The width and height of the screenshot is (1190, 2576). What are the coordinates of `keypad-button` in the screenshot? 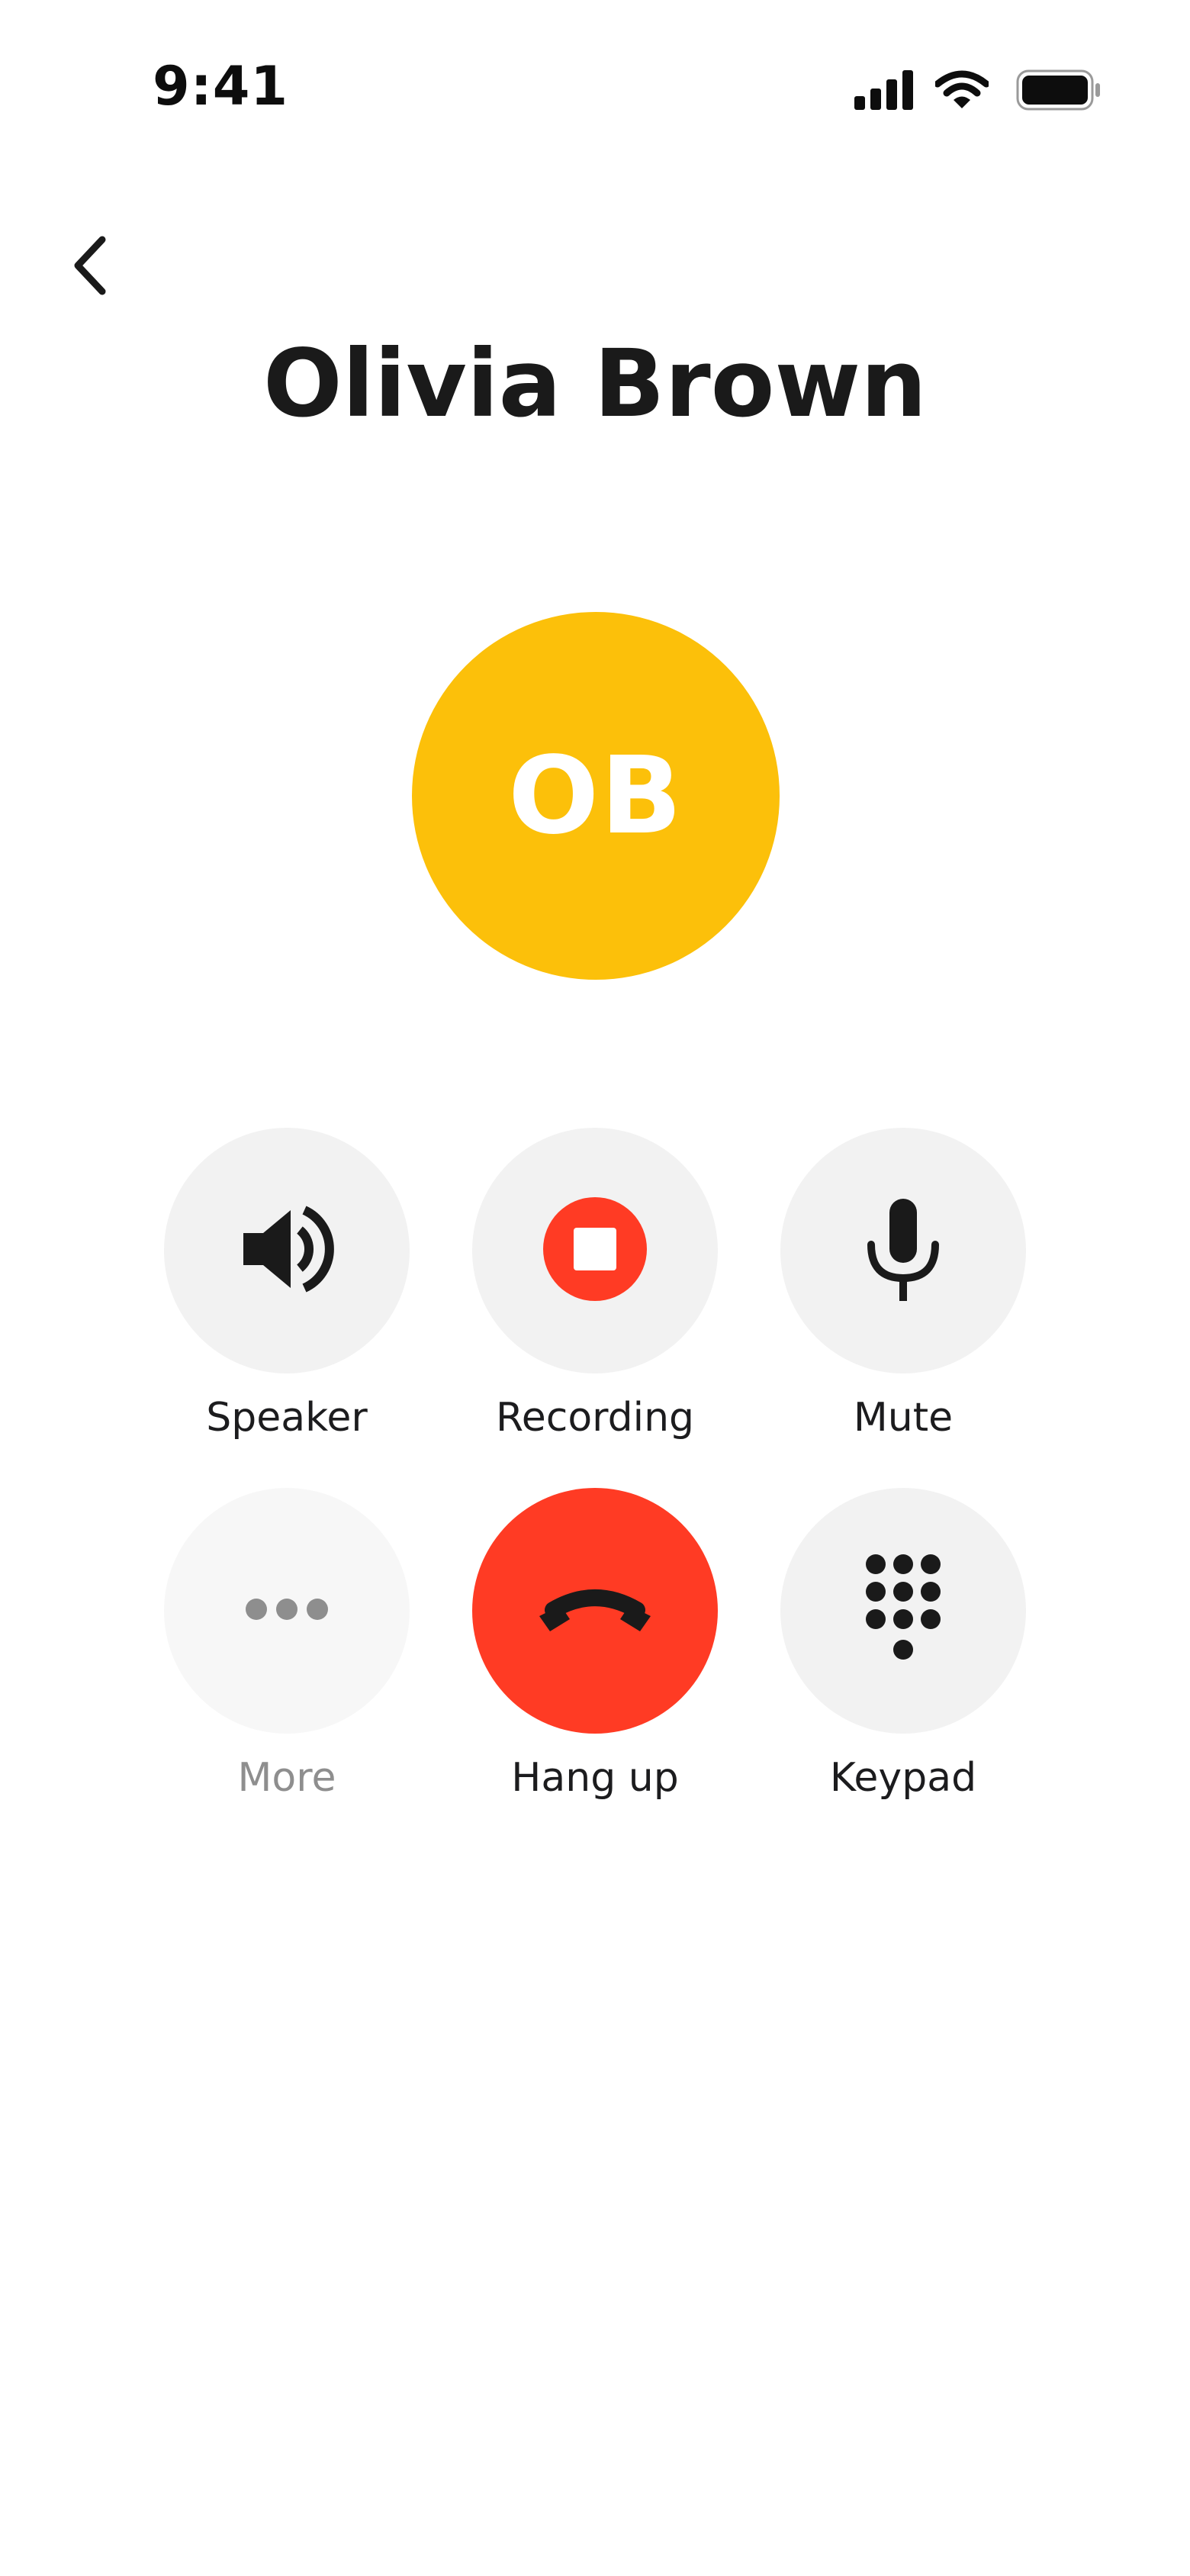 It's located at (903, 1611).